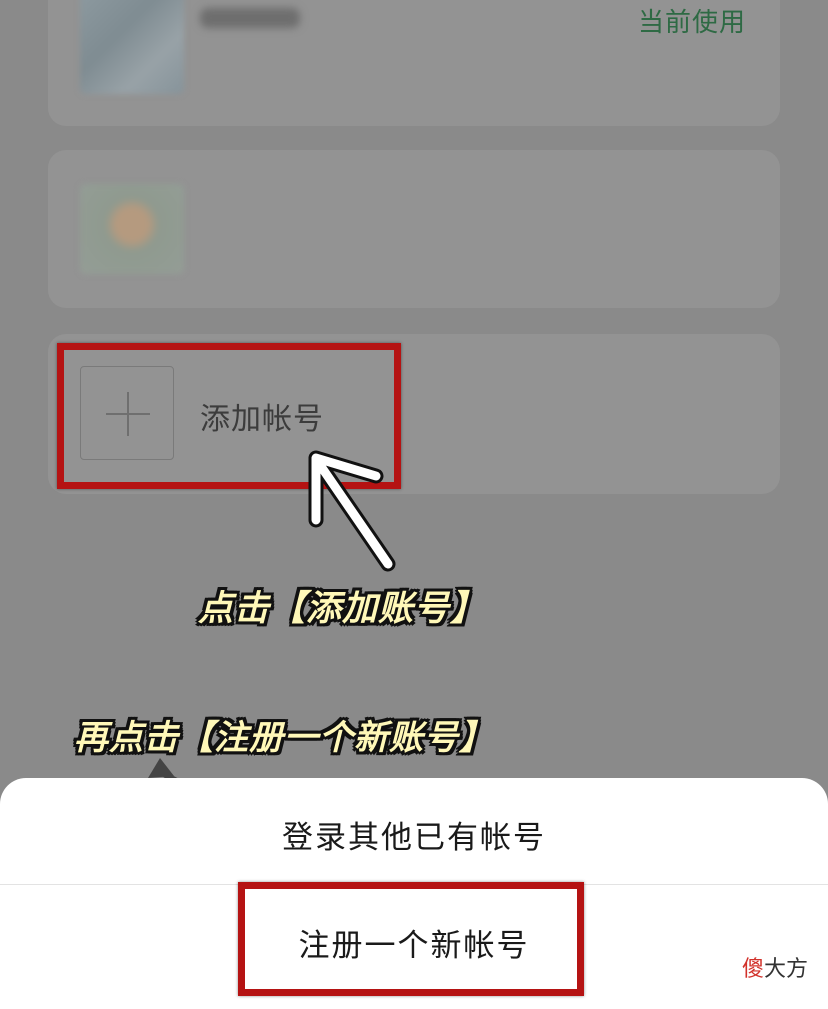 The width and height of the screenshot is (828, 1009). Describe the element at coordinates (250, 18) in the screenshot. I see `account-name-blurred` at that location.